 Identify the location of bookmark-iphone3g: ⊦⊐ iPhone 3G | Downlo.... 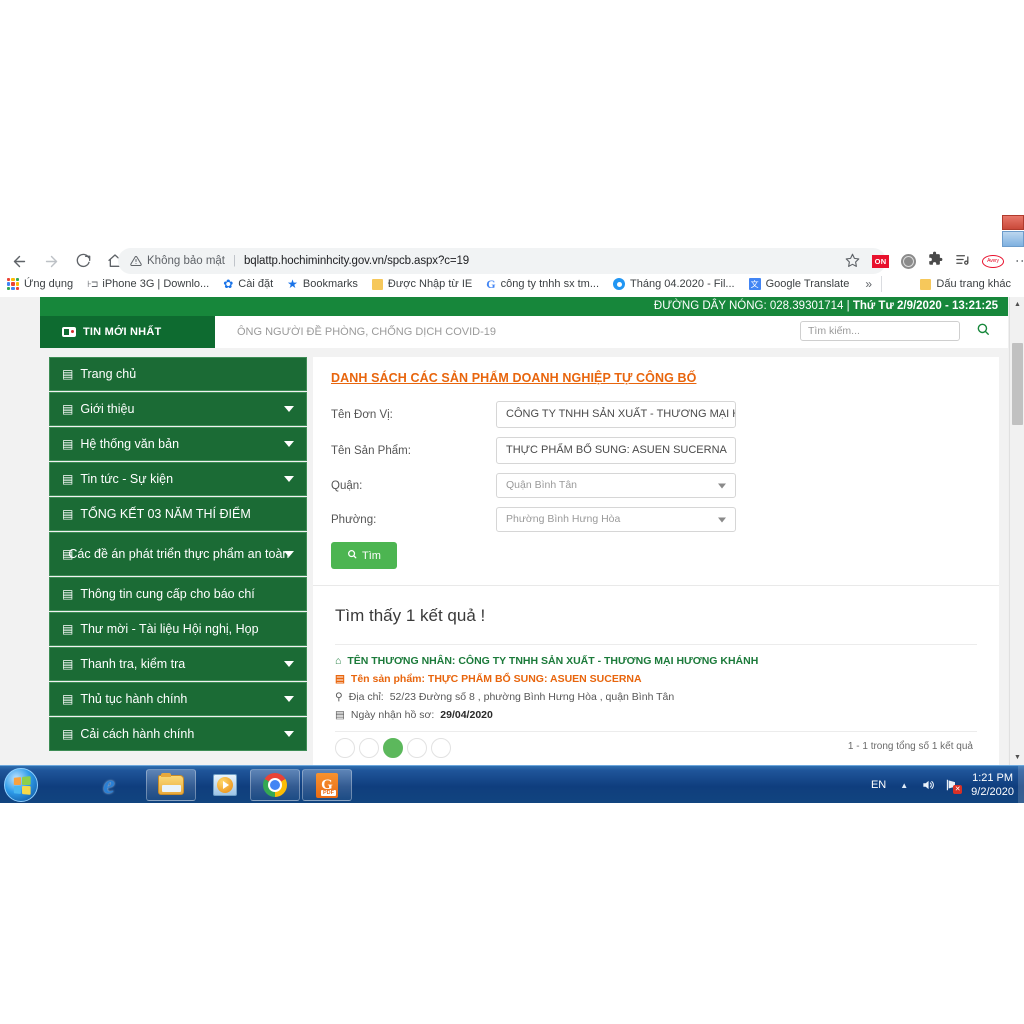
(148, 284).